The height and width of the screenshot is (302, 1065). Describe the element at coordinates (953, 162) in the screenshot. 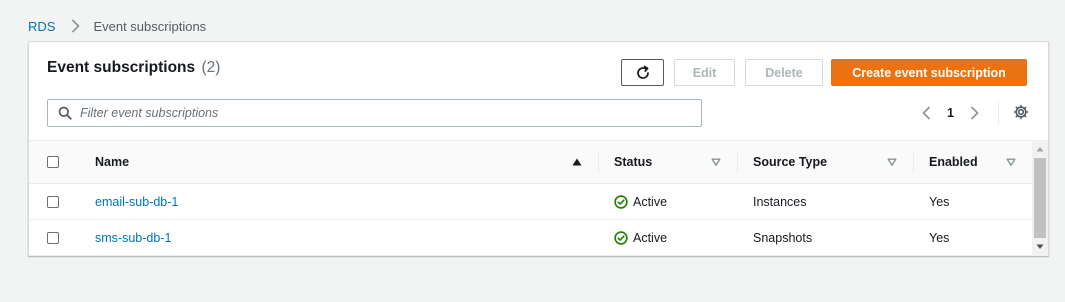

I see `column-header-enabled-label: Enabled` at that location.